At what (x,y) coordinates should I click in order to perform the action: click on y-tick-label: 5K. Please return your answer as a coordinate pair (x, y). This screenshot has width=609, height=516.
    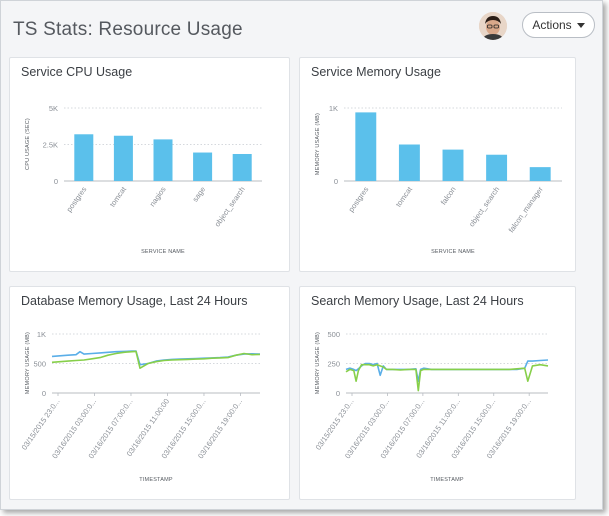
    Looking at the image, I should click on (53, 108).